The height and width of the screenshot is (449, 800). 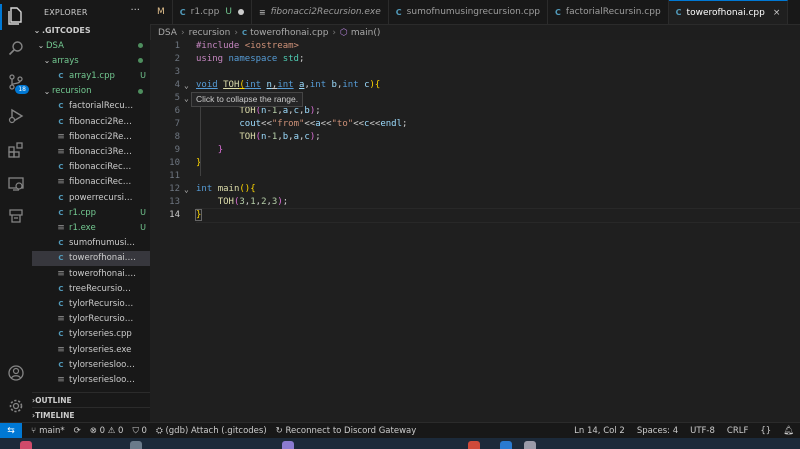 I want to click on code-line: 12 ⌄ int main(){, so click(x=475, y=189).